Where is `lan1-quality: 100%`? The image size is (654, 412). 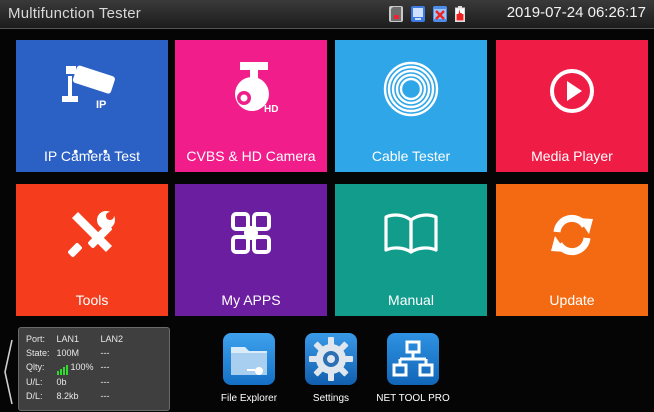 lan1-quality: 100% is located at coordinates (76, 367).